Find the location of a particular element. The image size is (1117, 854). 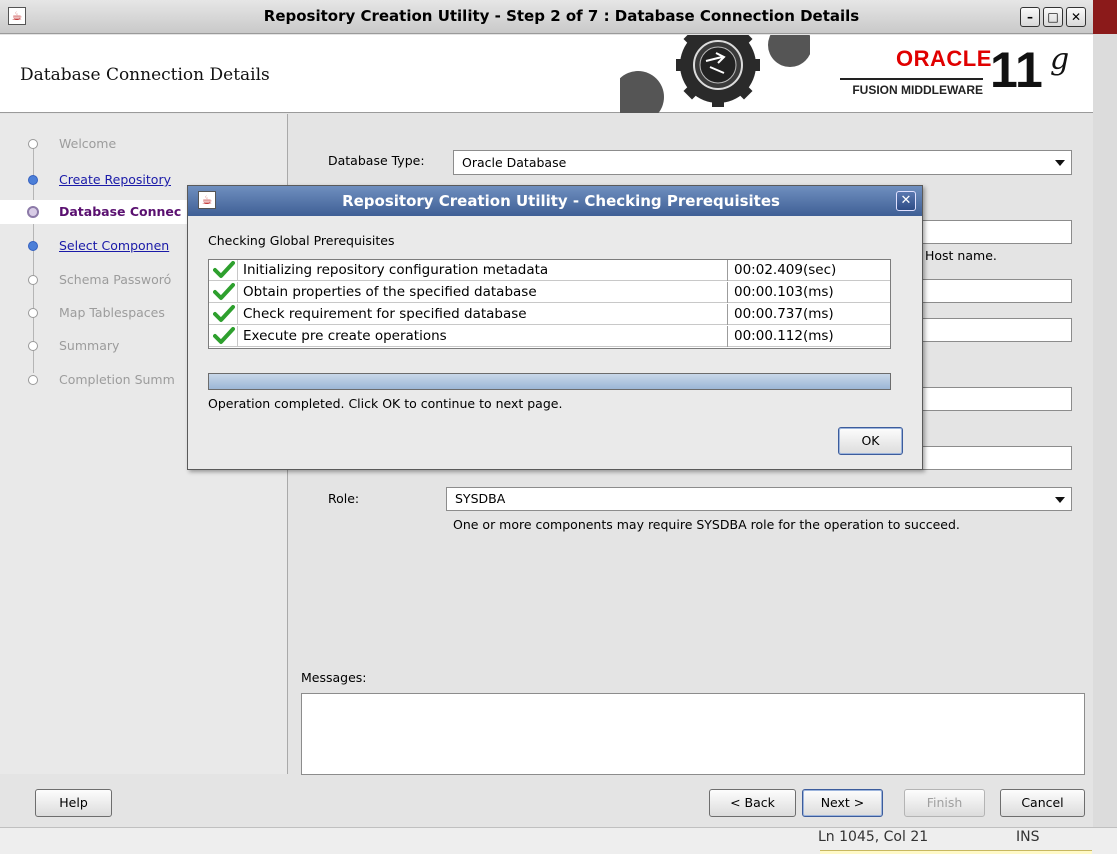

host-field is located at coordinates (996, 232).